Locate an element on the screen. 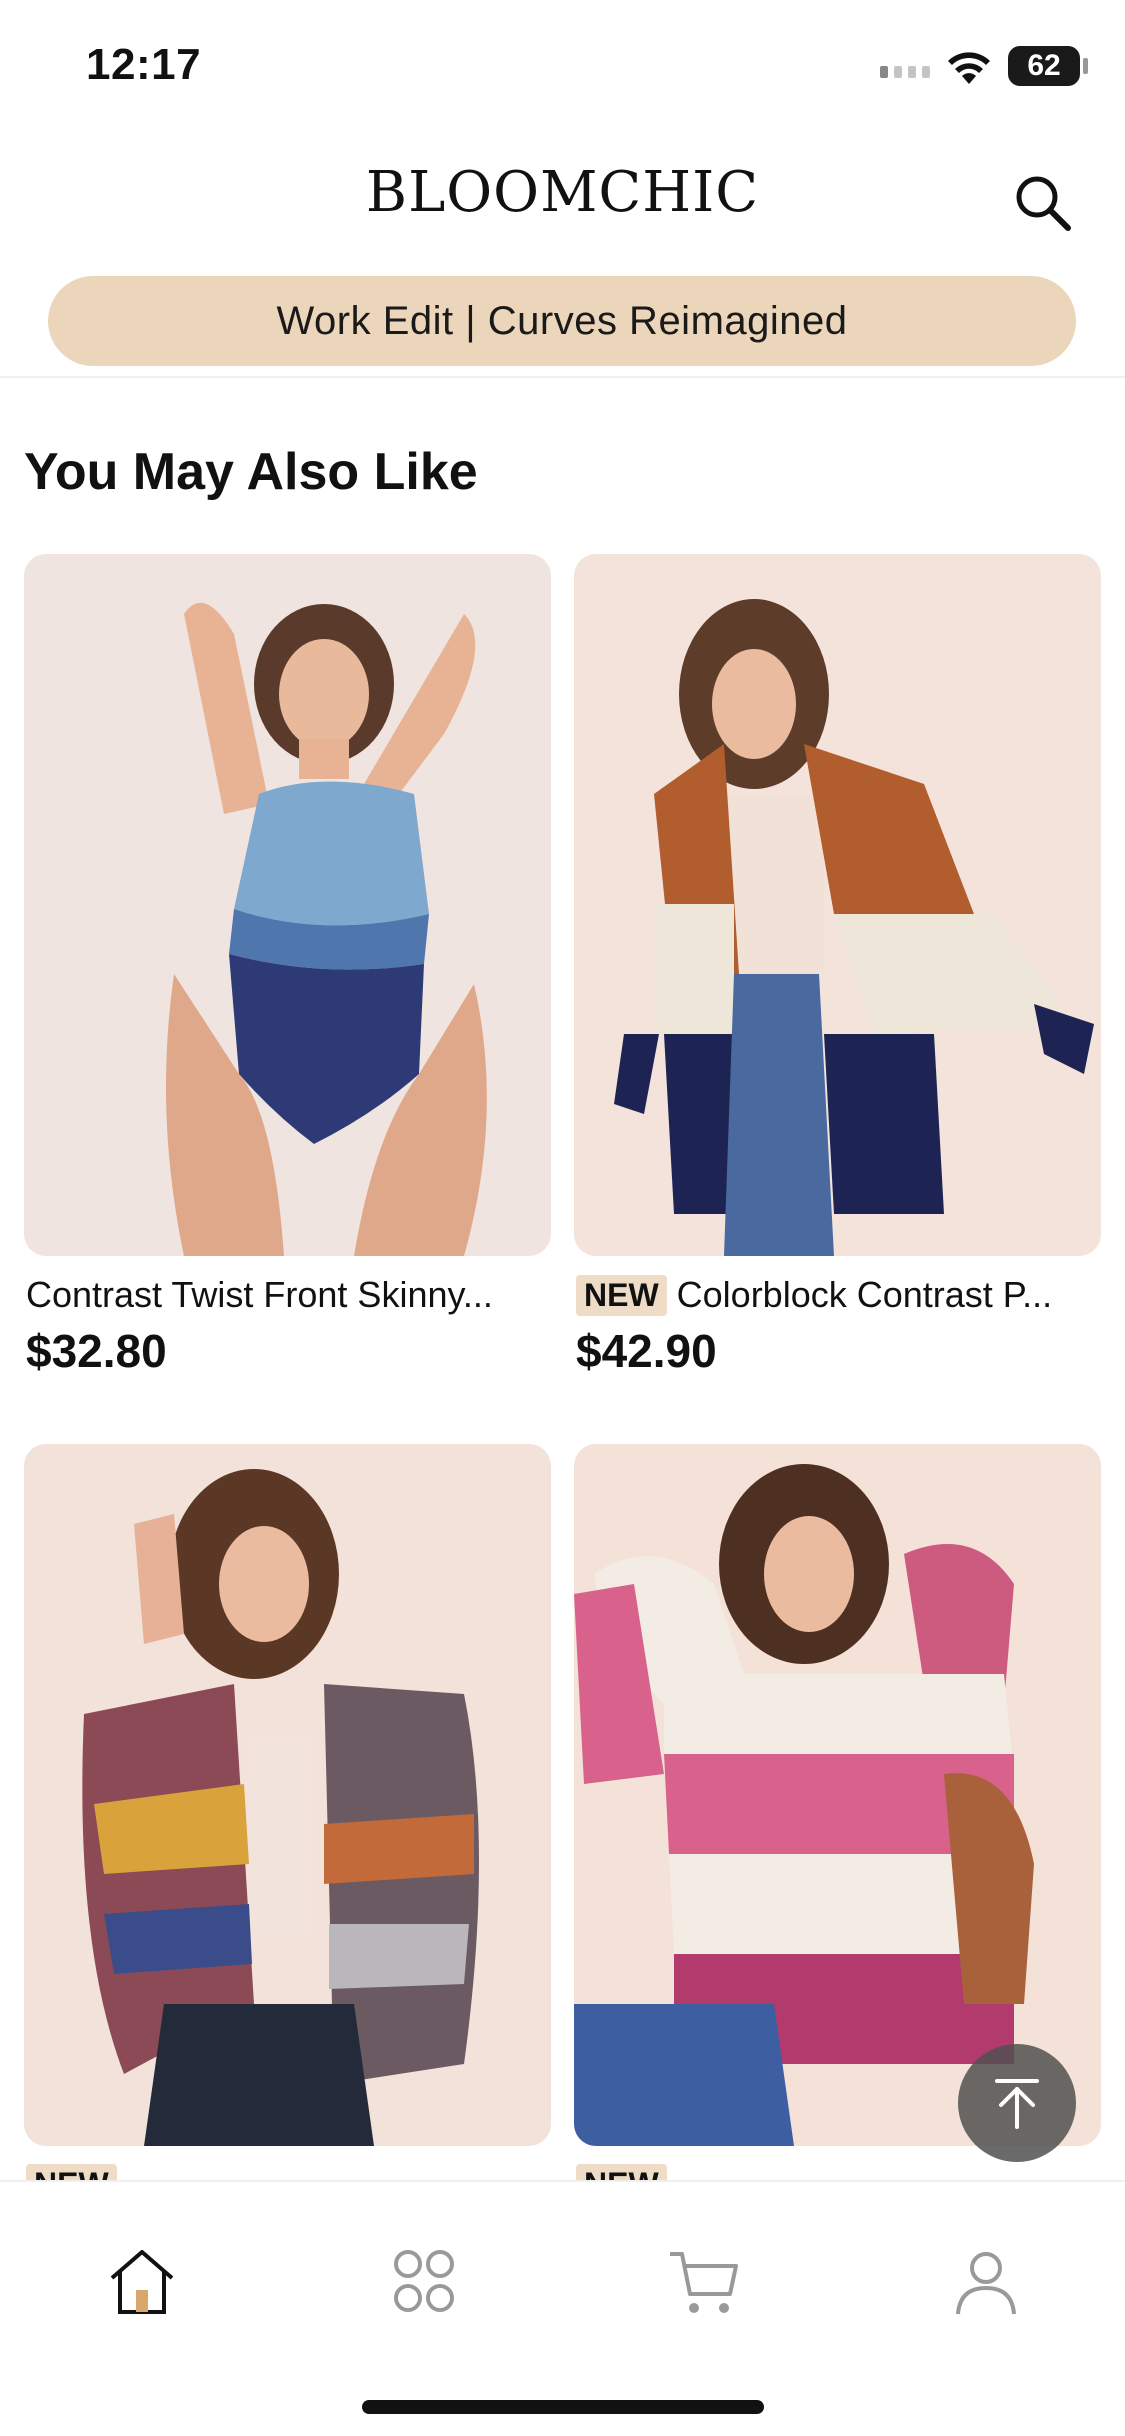  promo-banner: Work Edit | Curves Reimagined is located at coordinates (562, 321).